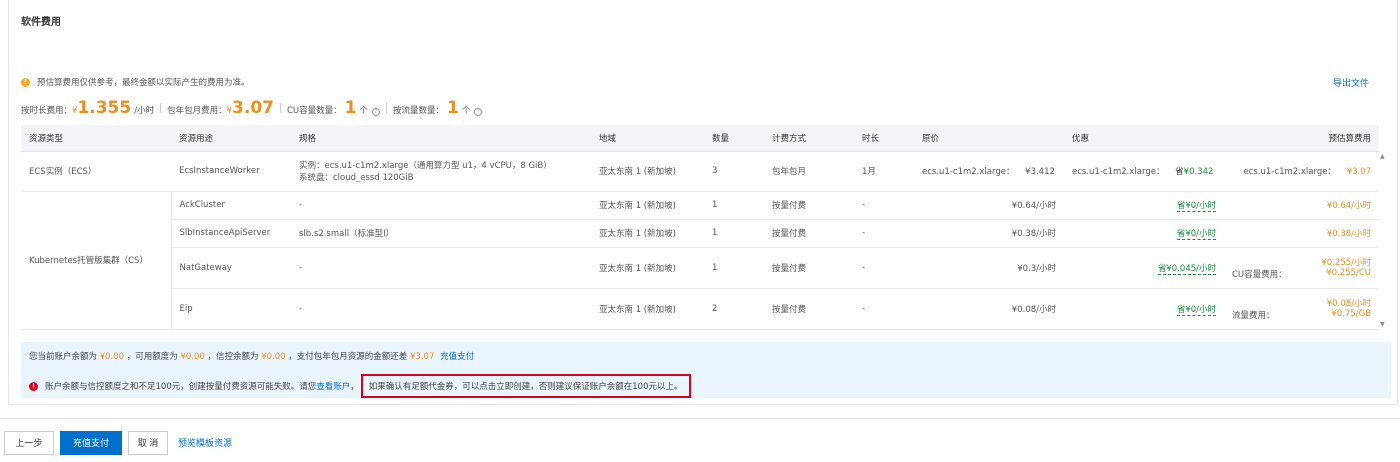 Image resolution: width=1400 pixels, height=462 pixels. Describe the element at coordinates (884, 171) in the screenshot. I see `duration: 1月` at that location.